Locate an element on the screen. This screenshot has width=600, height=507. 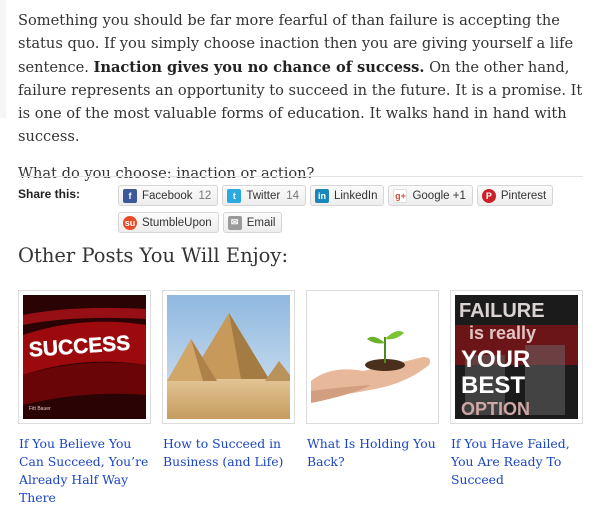
pyramids-image is located at coordinates (228, 357).